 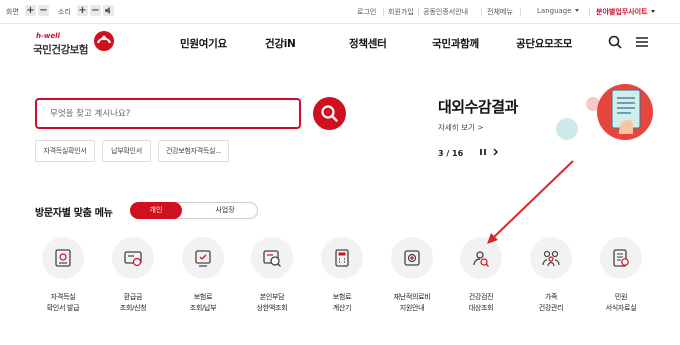 What do you see at coordinates (481, 302) in the screenshot?
I see `visitor-menu-item-label: 건강검진 대상조회` at bounding box center [481, 302].